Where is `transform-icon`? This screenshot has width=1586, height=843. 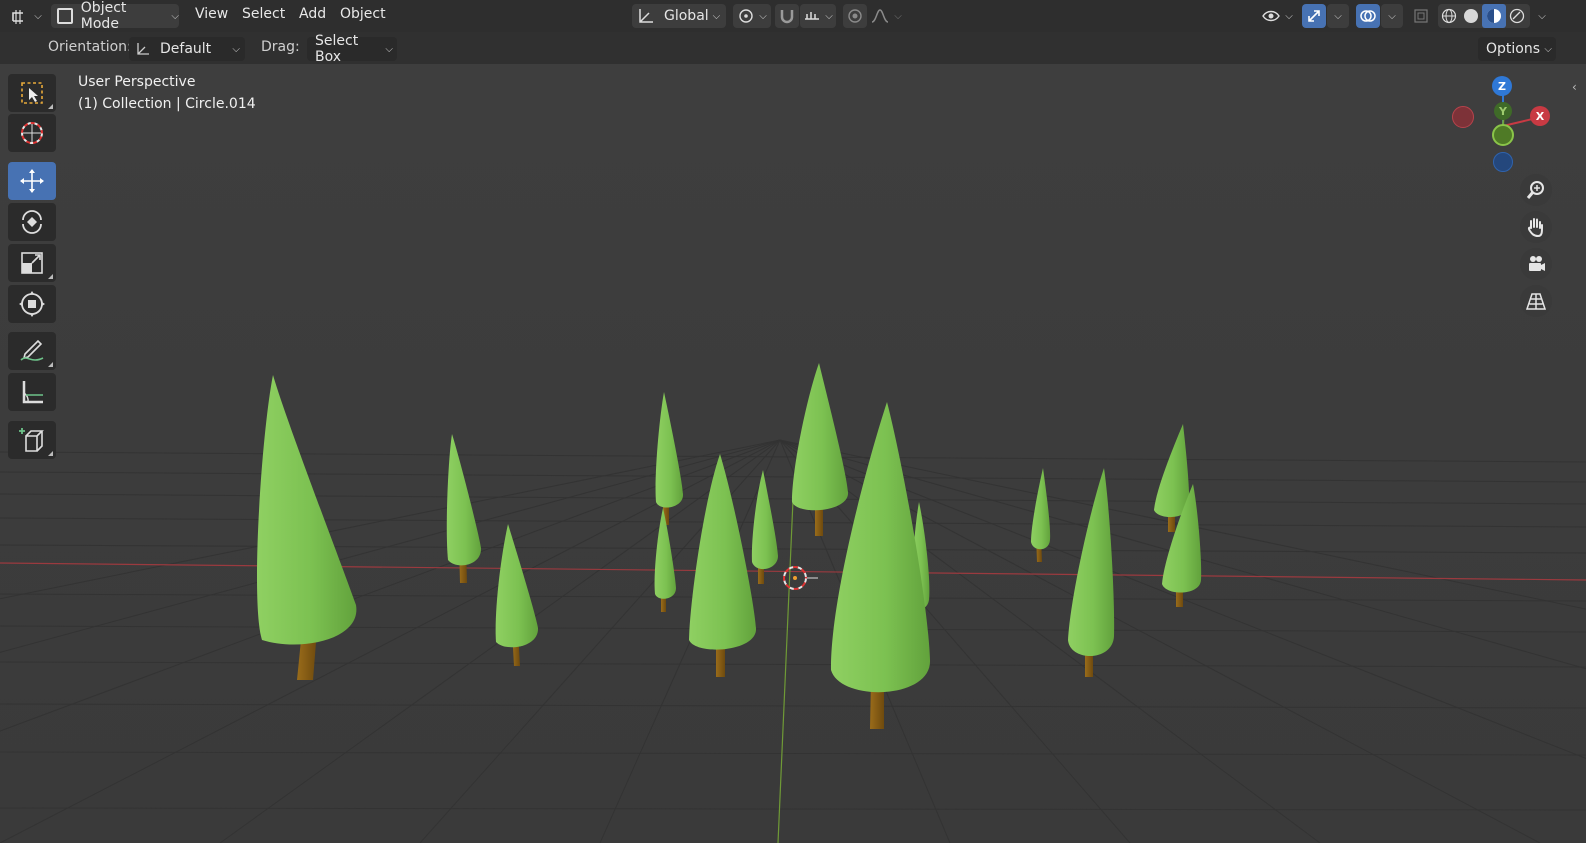
transform-icon is located at coordinates (32, 304).